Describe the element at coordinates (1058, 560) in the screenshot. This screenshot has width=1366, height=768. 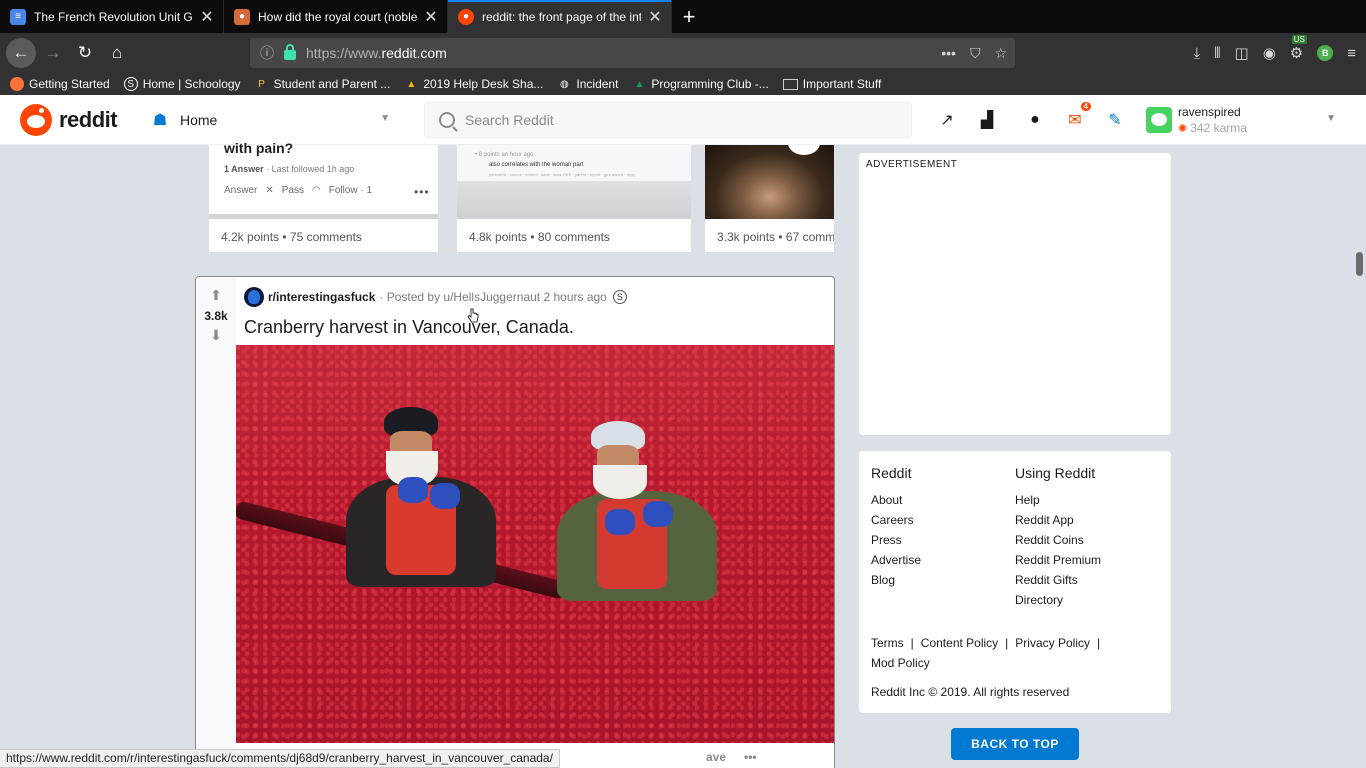
I see `link-reddit-premium: Reddit Premium` at that location.